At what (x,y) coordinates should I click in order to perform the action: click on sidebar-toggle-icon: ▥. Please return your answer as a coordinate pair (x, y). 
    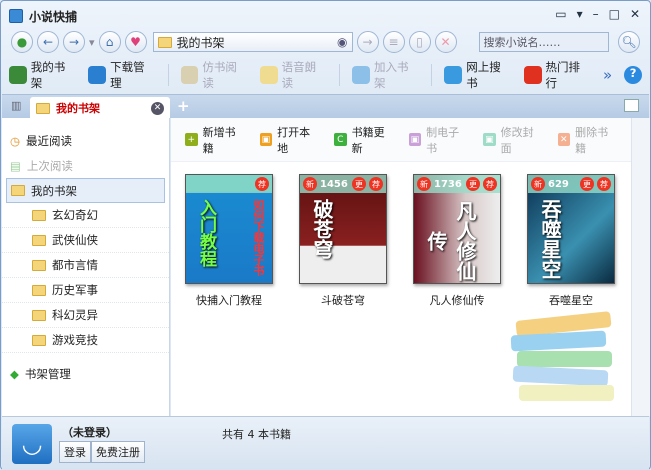
    Looking at the image, I should click on (16, 105).